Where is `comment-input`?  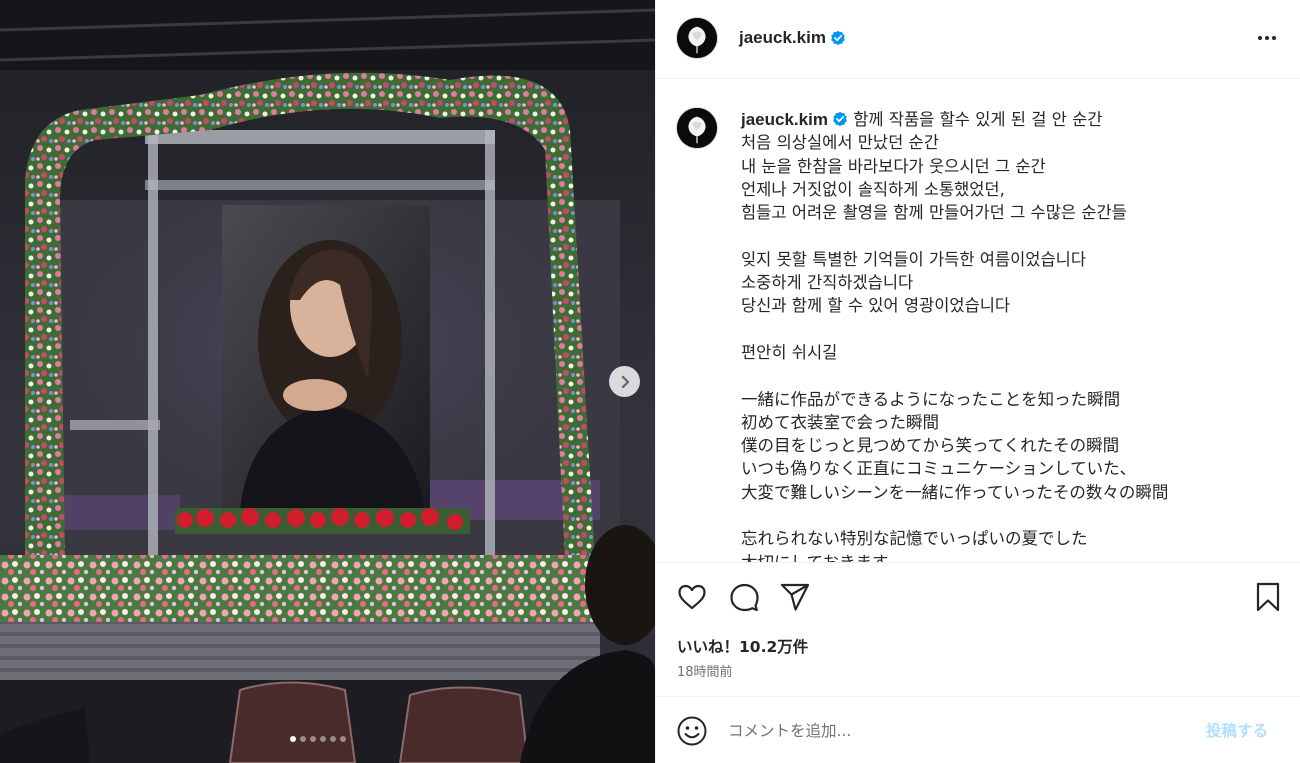 comment-input is located at coordinates (958, 731).